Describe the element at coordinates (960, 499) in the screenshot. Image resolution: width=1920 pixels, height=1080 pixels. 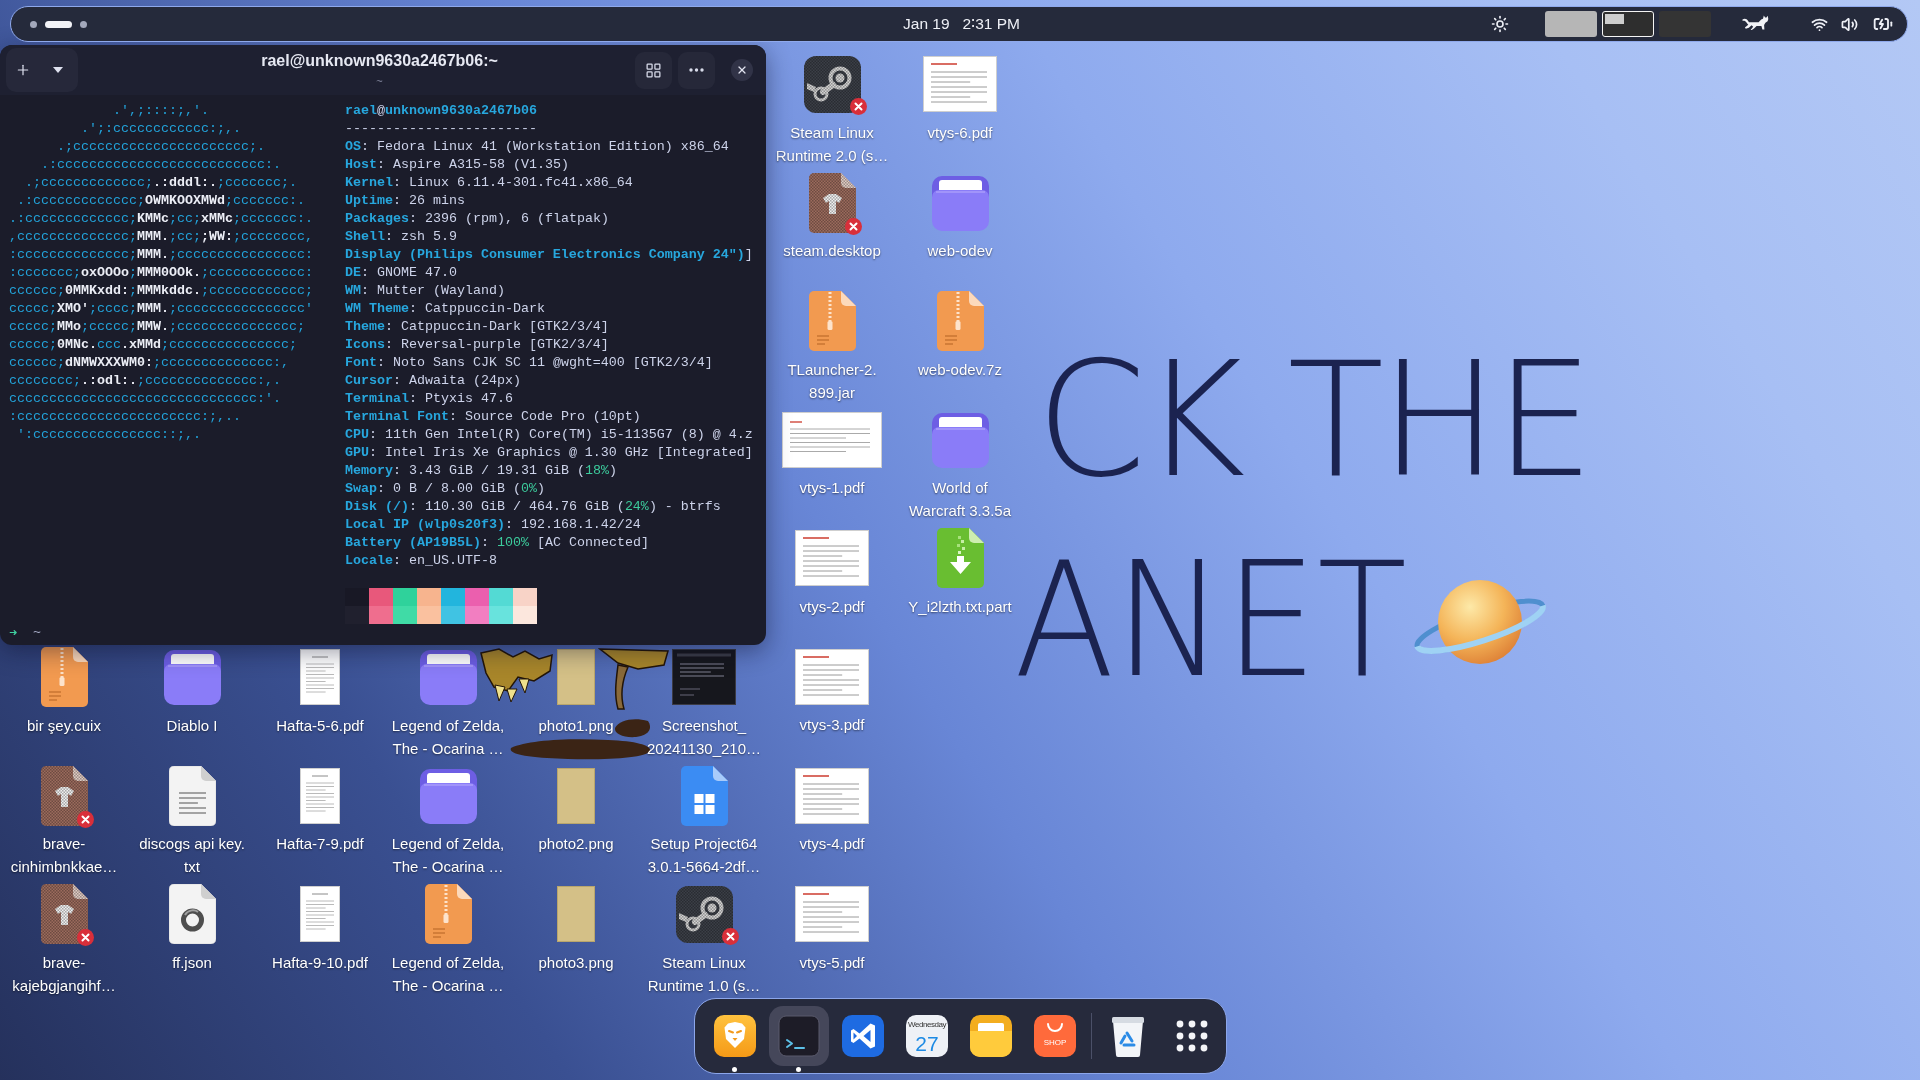
I see `file-name: World of Warcraft 3.3.5a` at that location.